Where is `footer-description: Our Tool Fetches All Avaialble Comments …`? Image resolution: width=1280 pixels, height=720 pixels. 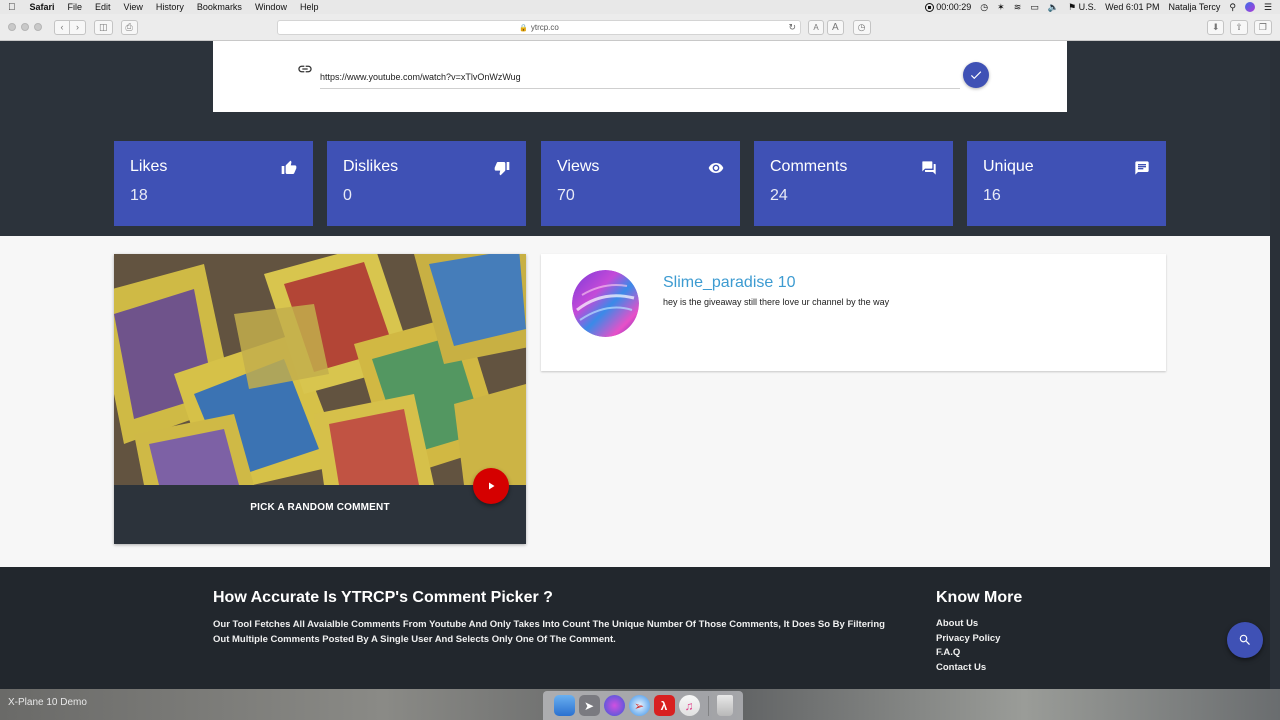 footer-description: Our Tool Fetches All Avaialble Comments … is located at coordinates (549, 632).